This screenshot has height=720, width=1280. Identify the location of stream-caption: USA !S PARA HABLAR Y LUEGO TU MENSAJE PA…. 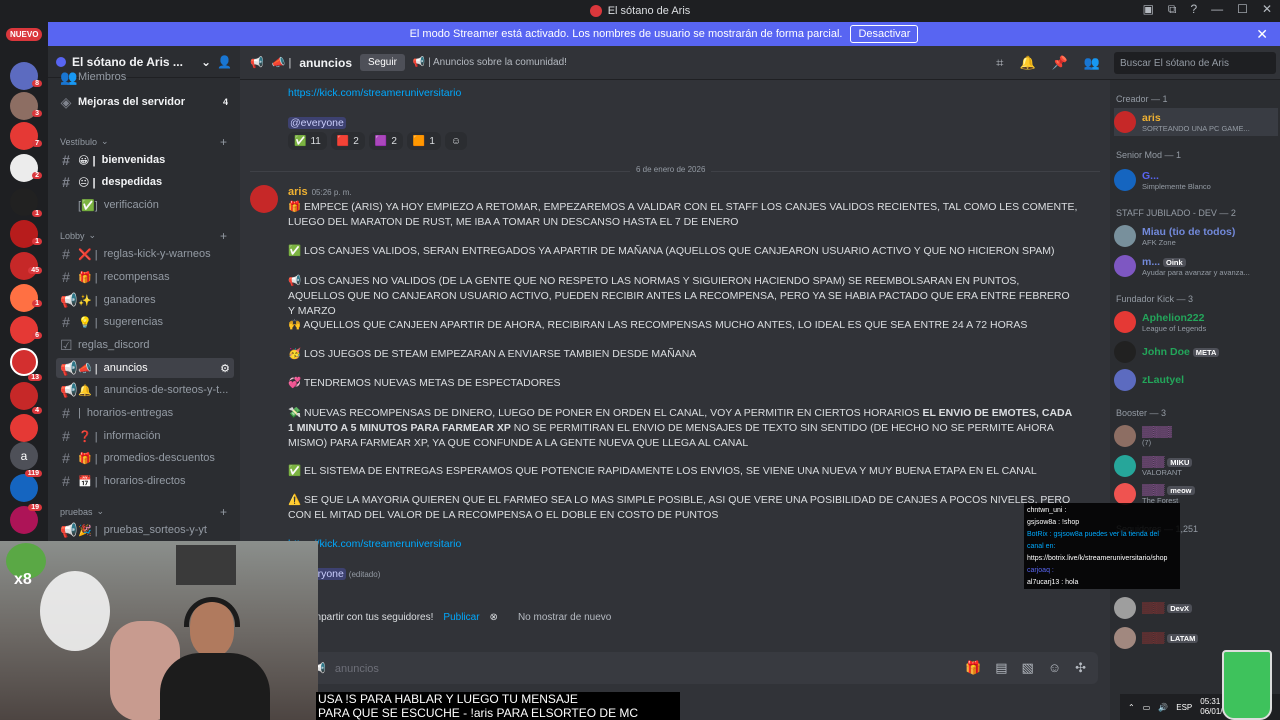
(498, 706).